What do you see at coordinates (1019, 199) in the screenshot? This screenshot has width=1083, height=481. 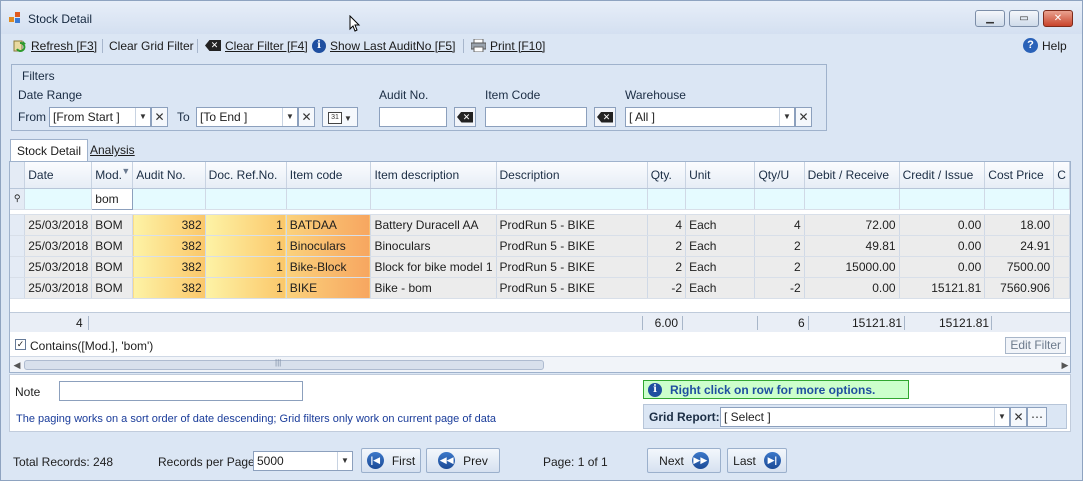 I see `filter-cell-cost-price` at bounding box center [1019, 199].